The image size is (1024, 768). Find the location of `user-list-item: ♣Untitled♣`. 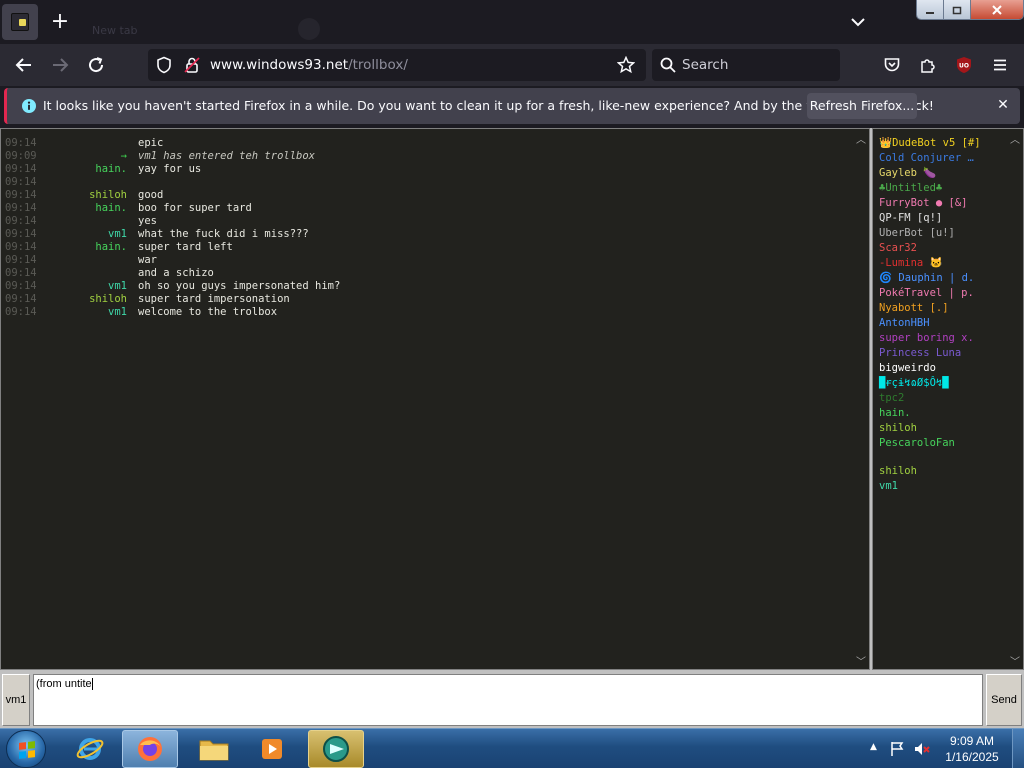

user-list-item: ♣Untitled♣ is located at coordinates (910, 188).